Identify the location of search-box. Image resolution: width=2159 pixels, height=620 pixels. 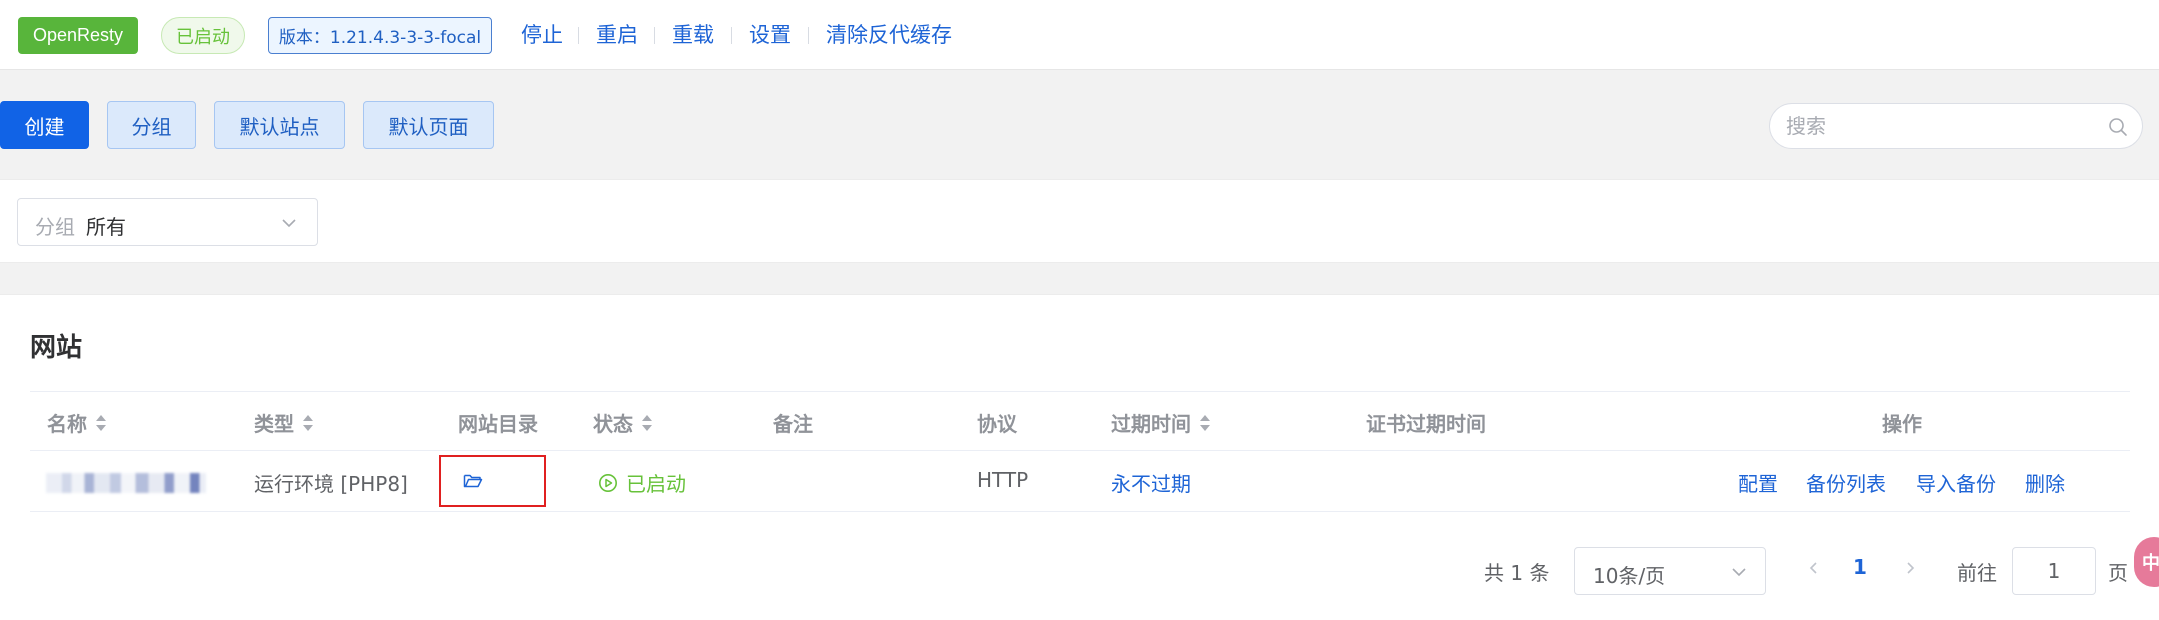
(1956, 126).